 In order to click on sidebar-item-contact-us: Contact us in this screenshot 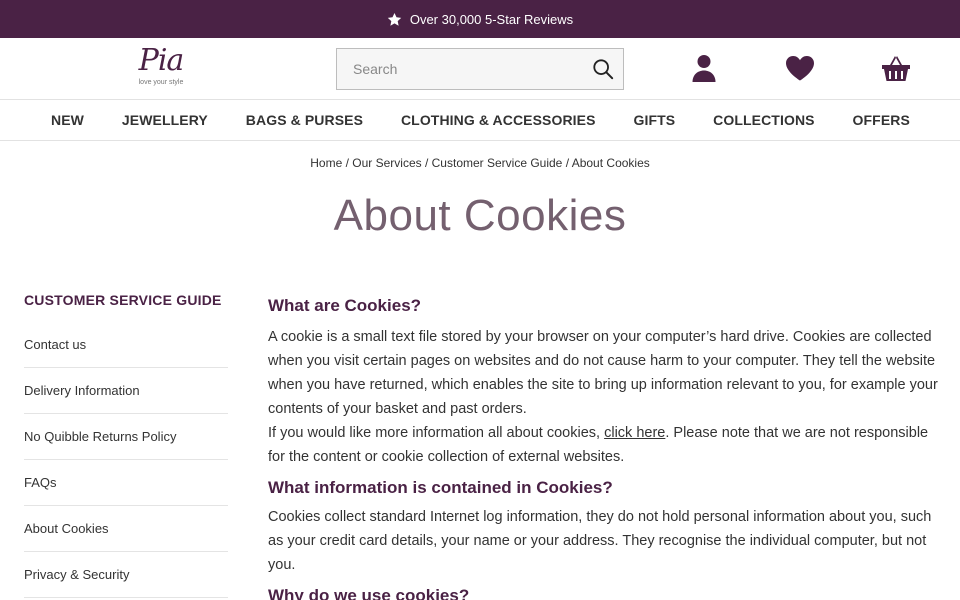, I will do `click(126, 345)`.